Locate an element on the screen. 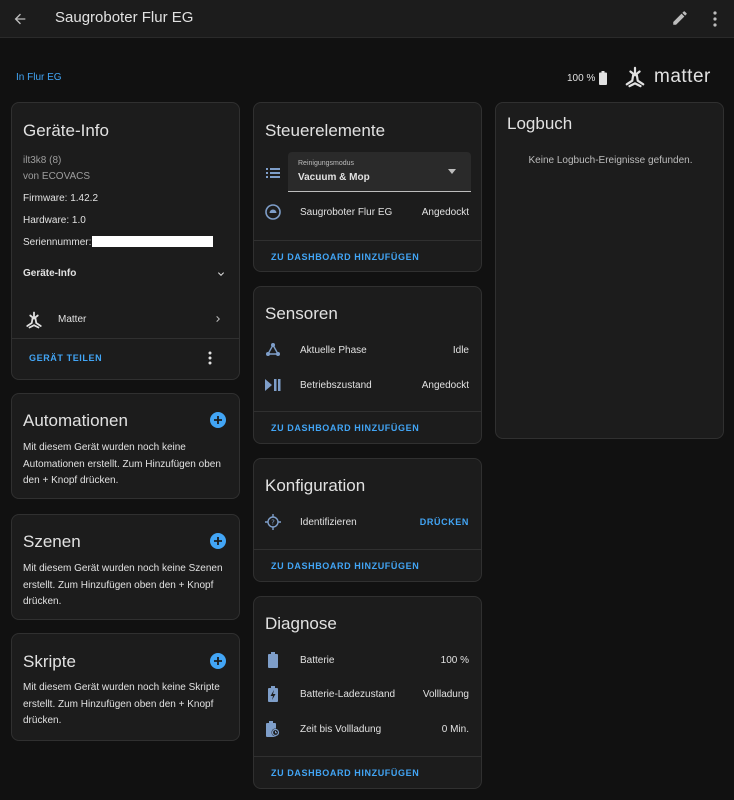 This screenshot has width=734, height=800. serial-redaction is located at coordinates (152, 241).